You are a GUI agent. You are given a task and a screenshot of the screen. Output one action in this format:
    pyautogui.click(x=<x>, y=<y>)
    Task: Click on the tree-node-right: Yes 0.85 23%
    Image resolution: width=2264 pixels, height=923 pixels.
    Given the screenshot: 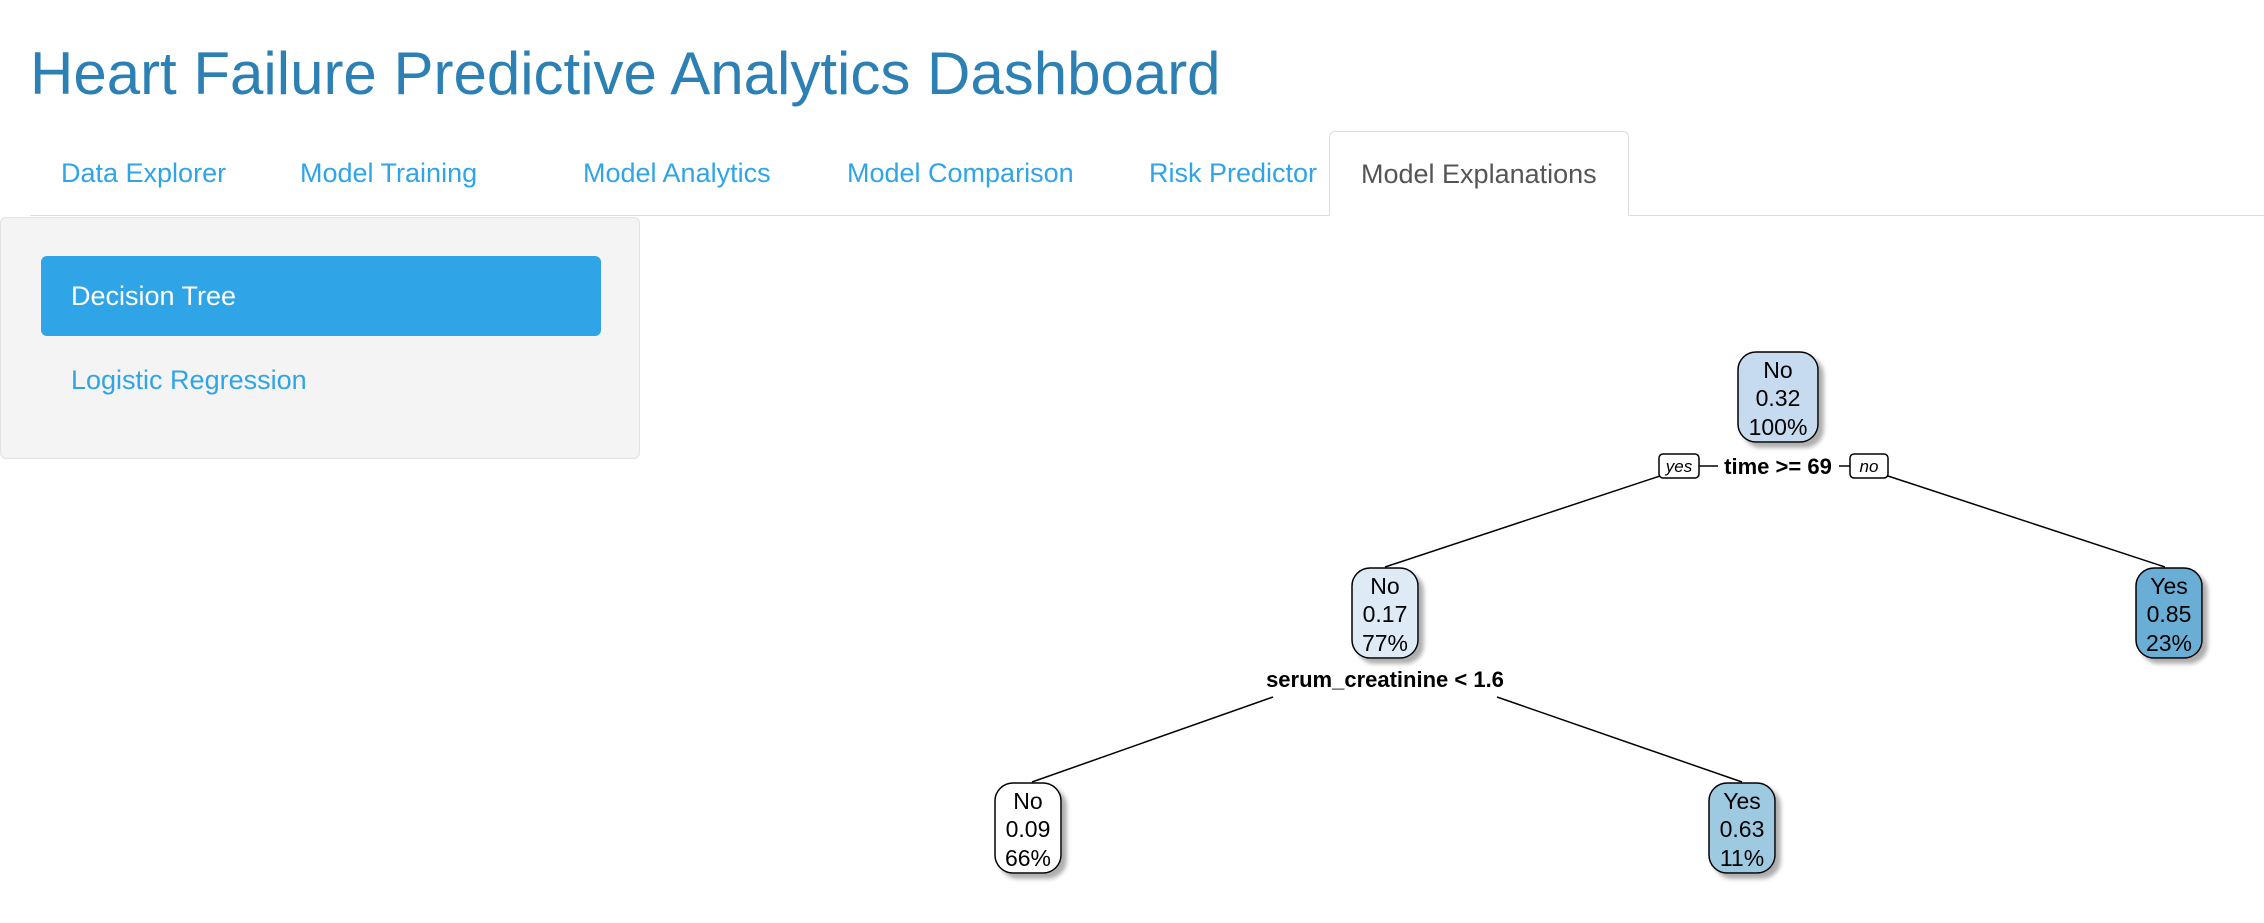 What is the action you would take?
    pyautogui.click(x=2169, y=613)
    